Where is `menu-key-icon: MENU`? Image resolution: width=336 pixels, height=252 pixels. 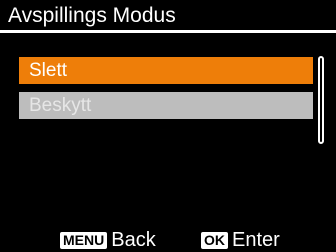 menu-key-icon: MENU is located at coordinates (84, 240).